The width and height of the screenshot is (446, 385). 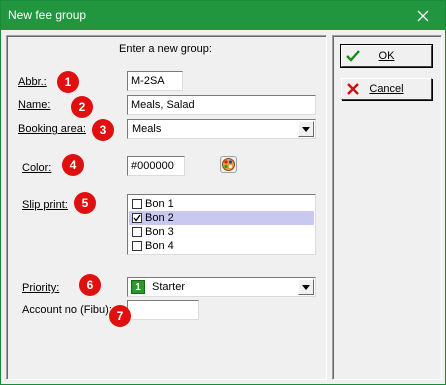 What do you see at coordinates (32, 82) in the screenshot?
I see `abbr-label: Abbr.:` at bounding box center [32, 82].